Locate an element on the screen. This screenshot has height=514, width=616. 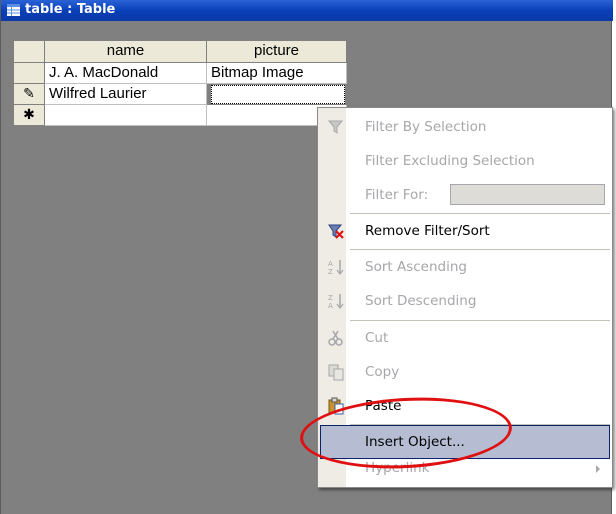
menu-item-filter-excluding-selection: Filter Excluding Selection is located at coordinates (465, 161).